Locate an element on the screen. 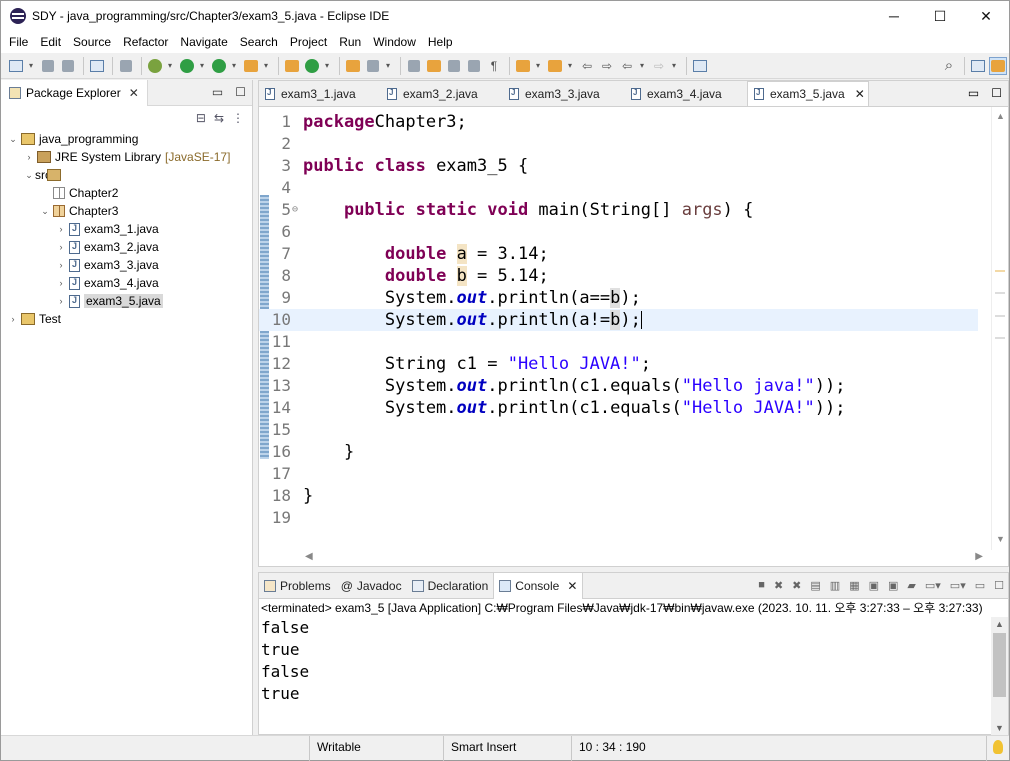 Image resolution: width=1010 pixels, height=761 pixels. link-with-editor-icon: ⇆ is located at coordinates (219, 118).